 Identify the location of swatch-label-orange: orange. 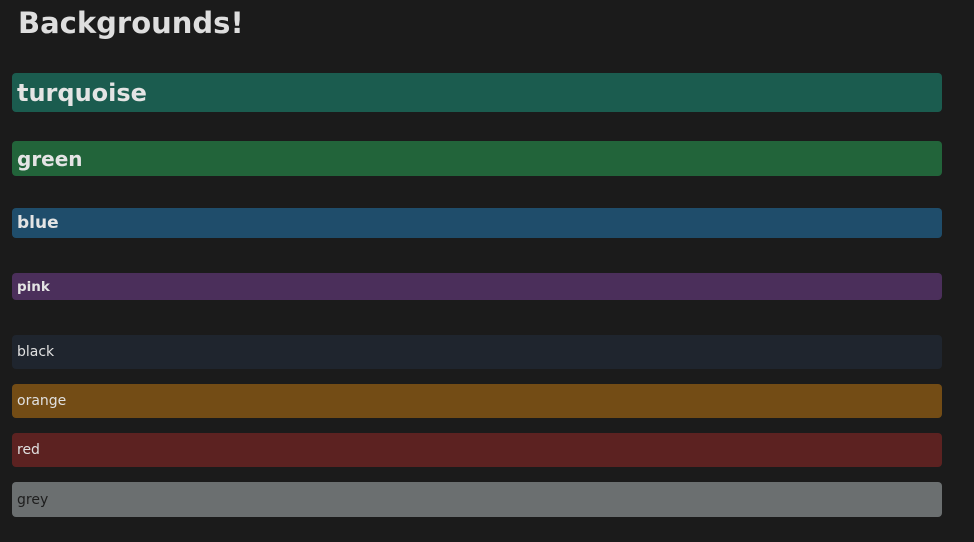
(42, 401).